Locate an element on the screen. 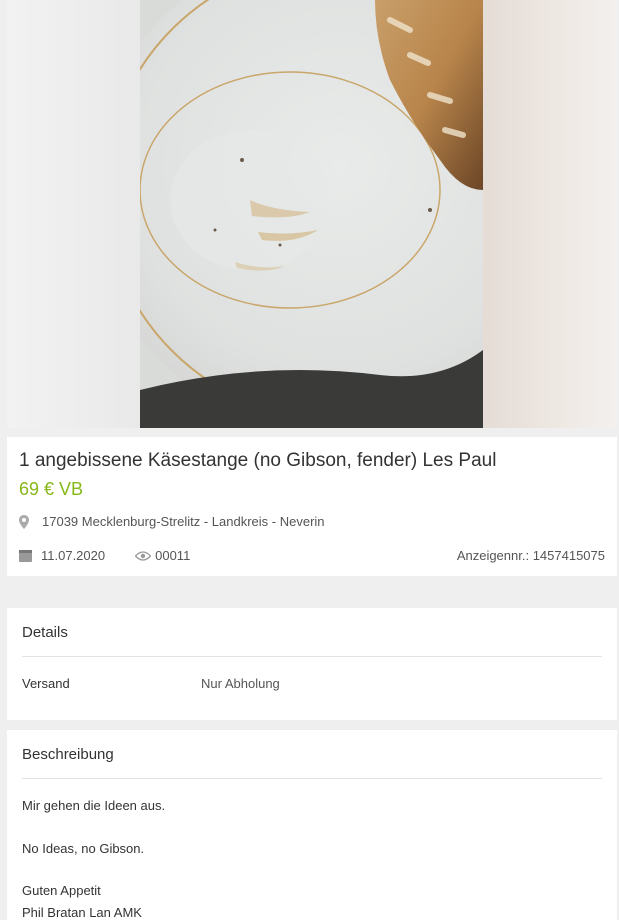 The image size is (619, 920). details-card: Details Versand Nur Abholung is located at coordinates (312, 664).